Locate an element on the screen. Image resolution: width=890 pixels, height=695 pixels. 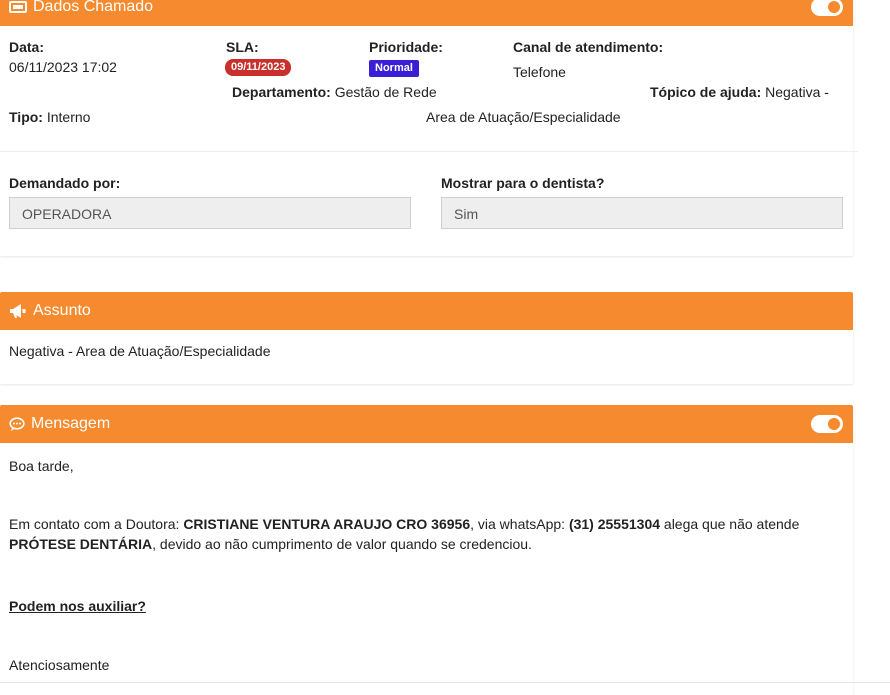
tipo-value: Interno is located at coordinates (68, 117).